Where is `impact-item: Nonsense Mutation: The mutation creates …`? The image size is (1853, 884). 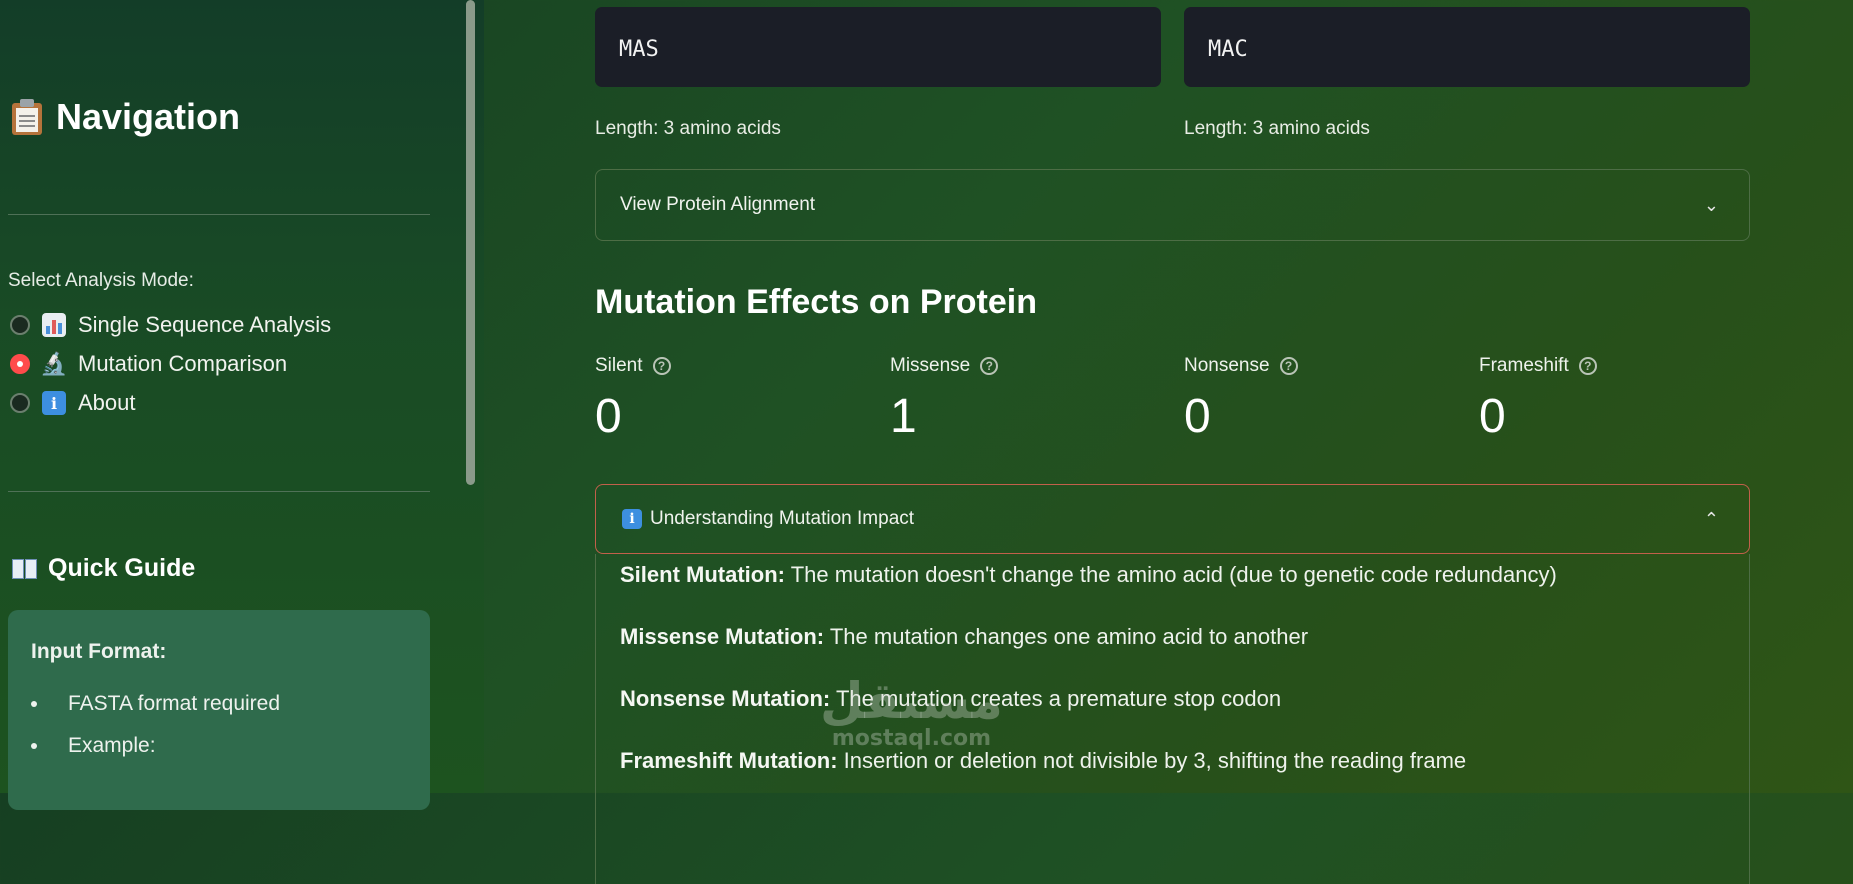 impact-item: Nonsense Mutation: The mutation creates … is located at coordinates (1172, 699).